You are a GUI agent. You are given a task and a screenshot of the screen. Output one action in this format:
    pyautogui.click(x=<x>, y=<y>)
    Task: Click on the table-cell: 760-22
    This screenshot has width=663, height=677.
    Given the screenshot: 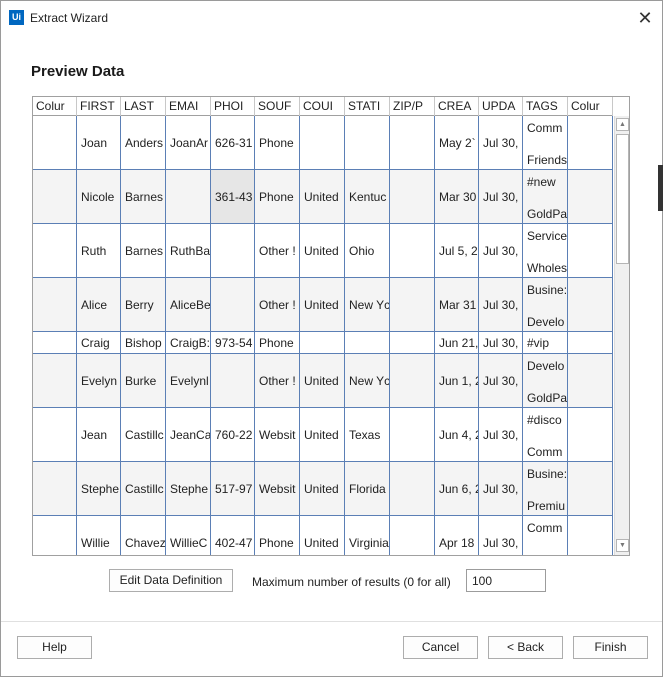 What is the action you would take?
    pyautogui.click(x=233, y=434)
    